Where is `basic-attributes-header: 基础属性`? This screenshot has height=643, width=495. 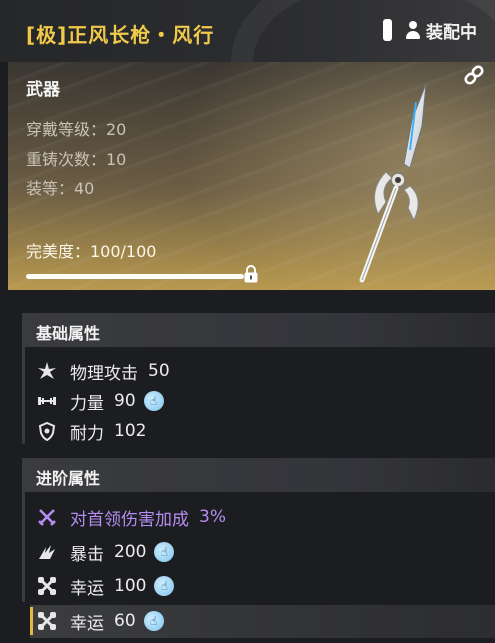 basic-attributes-header: 基础属性 is located at coordinates (258, 330).